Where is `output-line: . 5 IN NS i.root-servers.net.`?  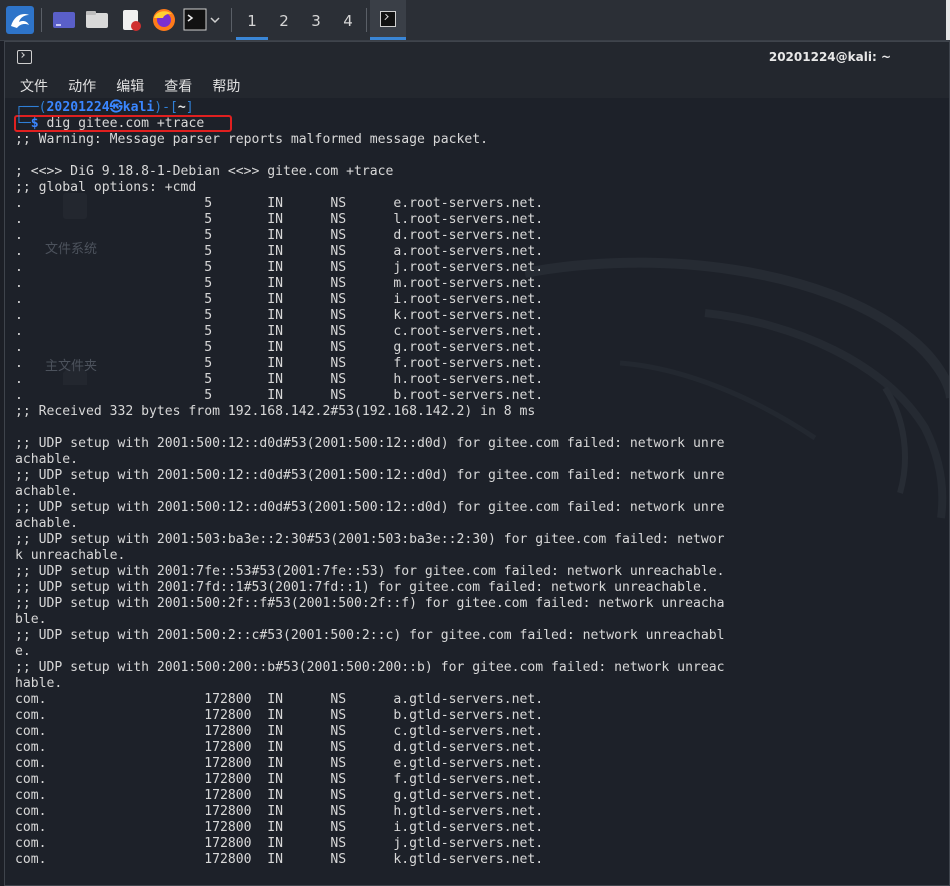 output-line: . 5 IN NS i.root-servers.net. is located at coordinates (279, 299).